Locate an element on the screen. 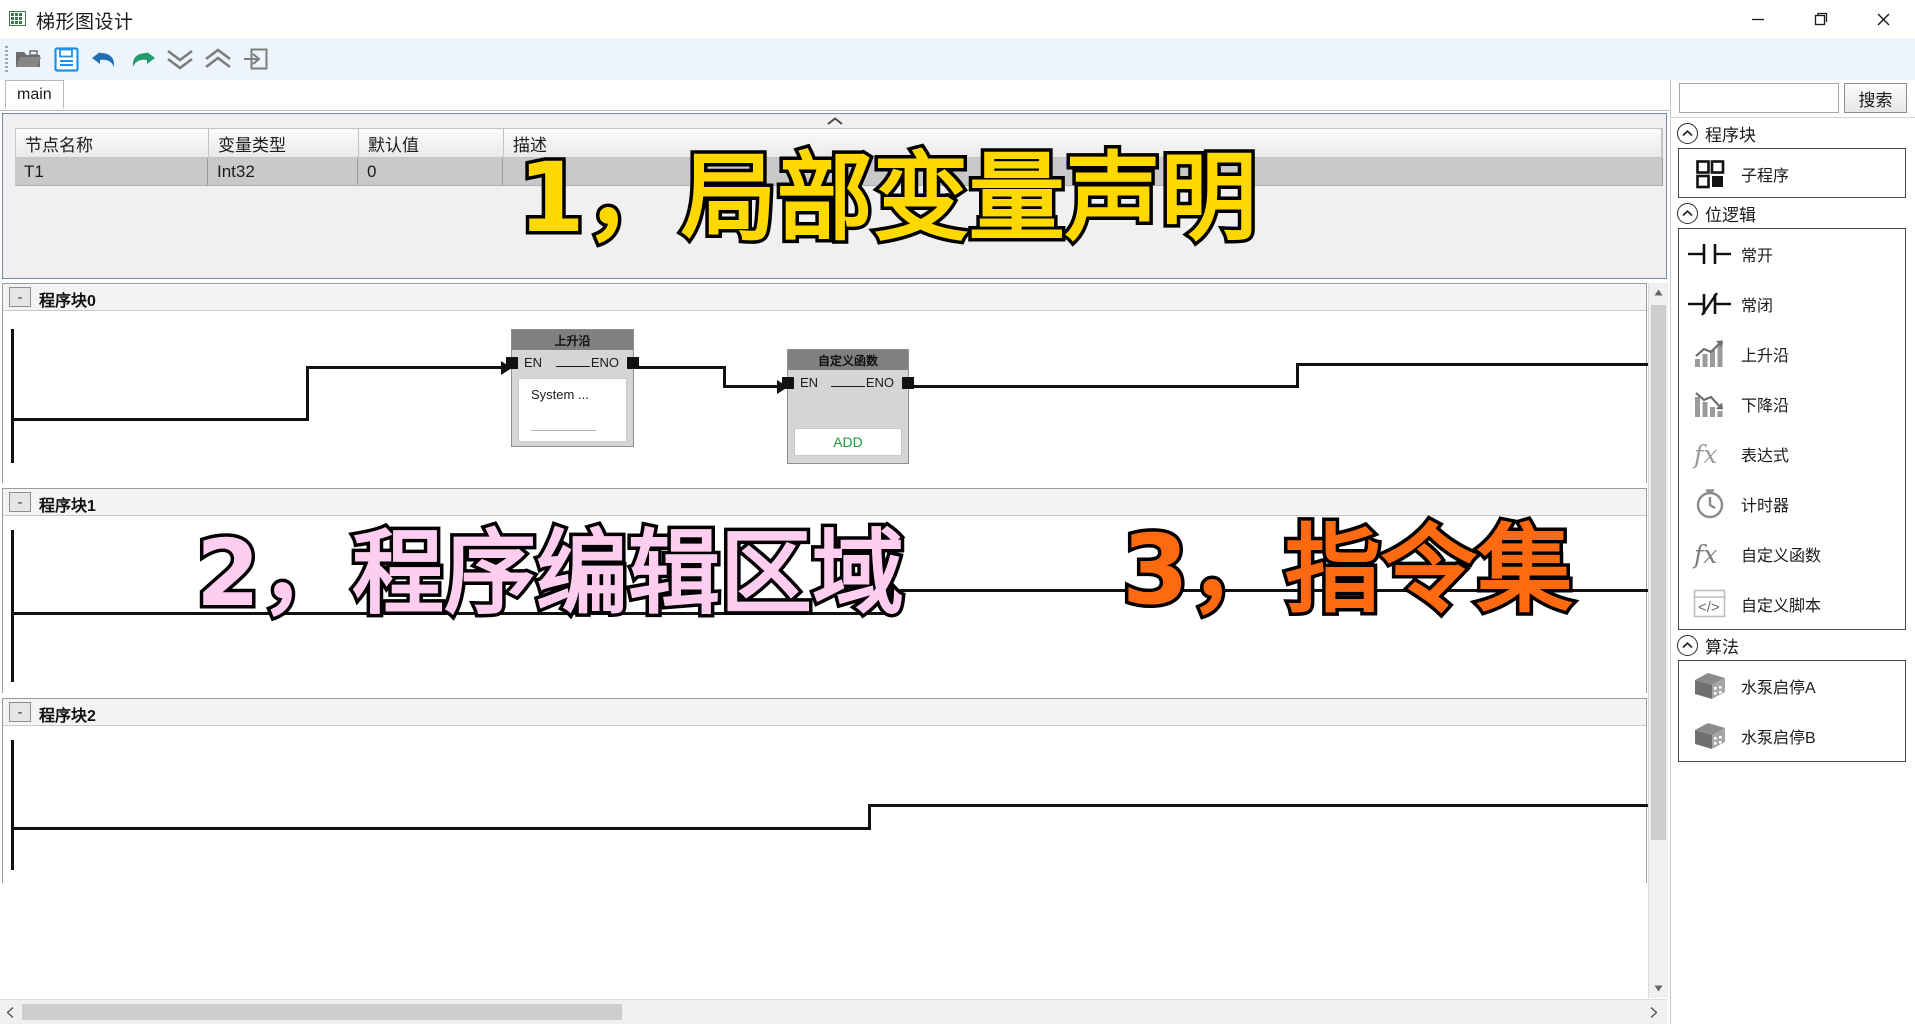 This screenshot has height=1024, width=1915. group-header-algorithms: 算法 is located at coordinates (1708, 645).